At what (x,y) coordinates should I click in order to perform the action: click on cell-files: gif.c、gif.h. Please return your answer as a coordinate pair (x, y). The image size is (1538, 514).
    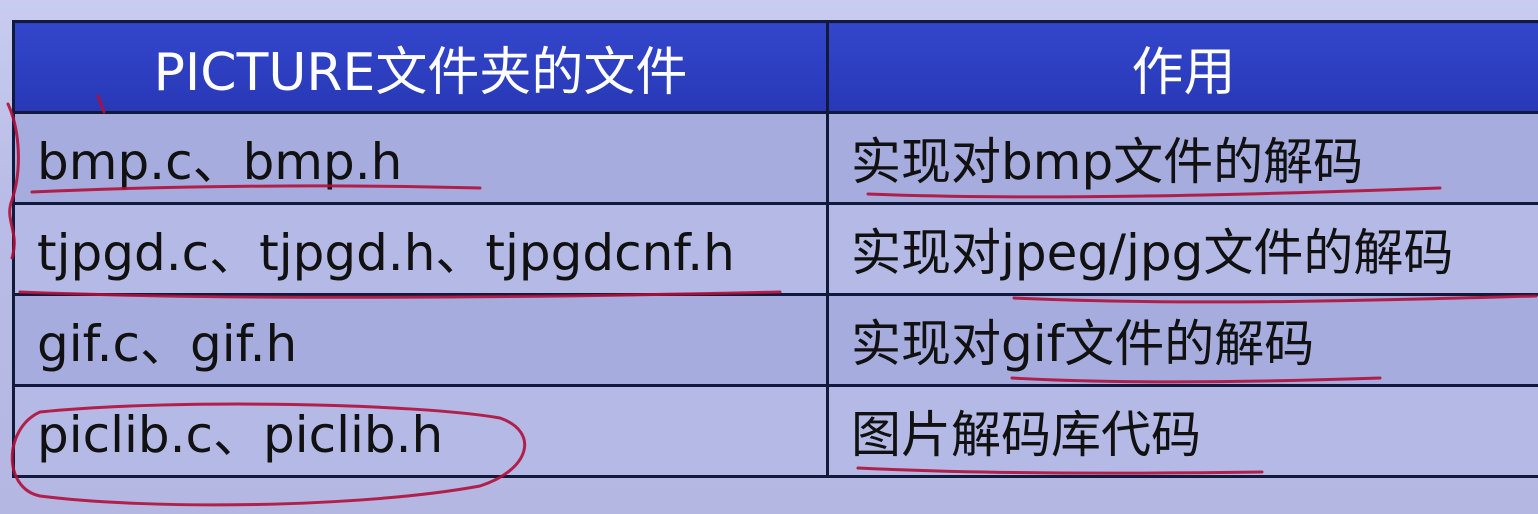
    Looking at the image, I should click on (420, 340).